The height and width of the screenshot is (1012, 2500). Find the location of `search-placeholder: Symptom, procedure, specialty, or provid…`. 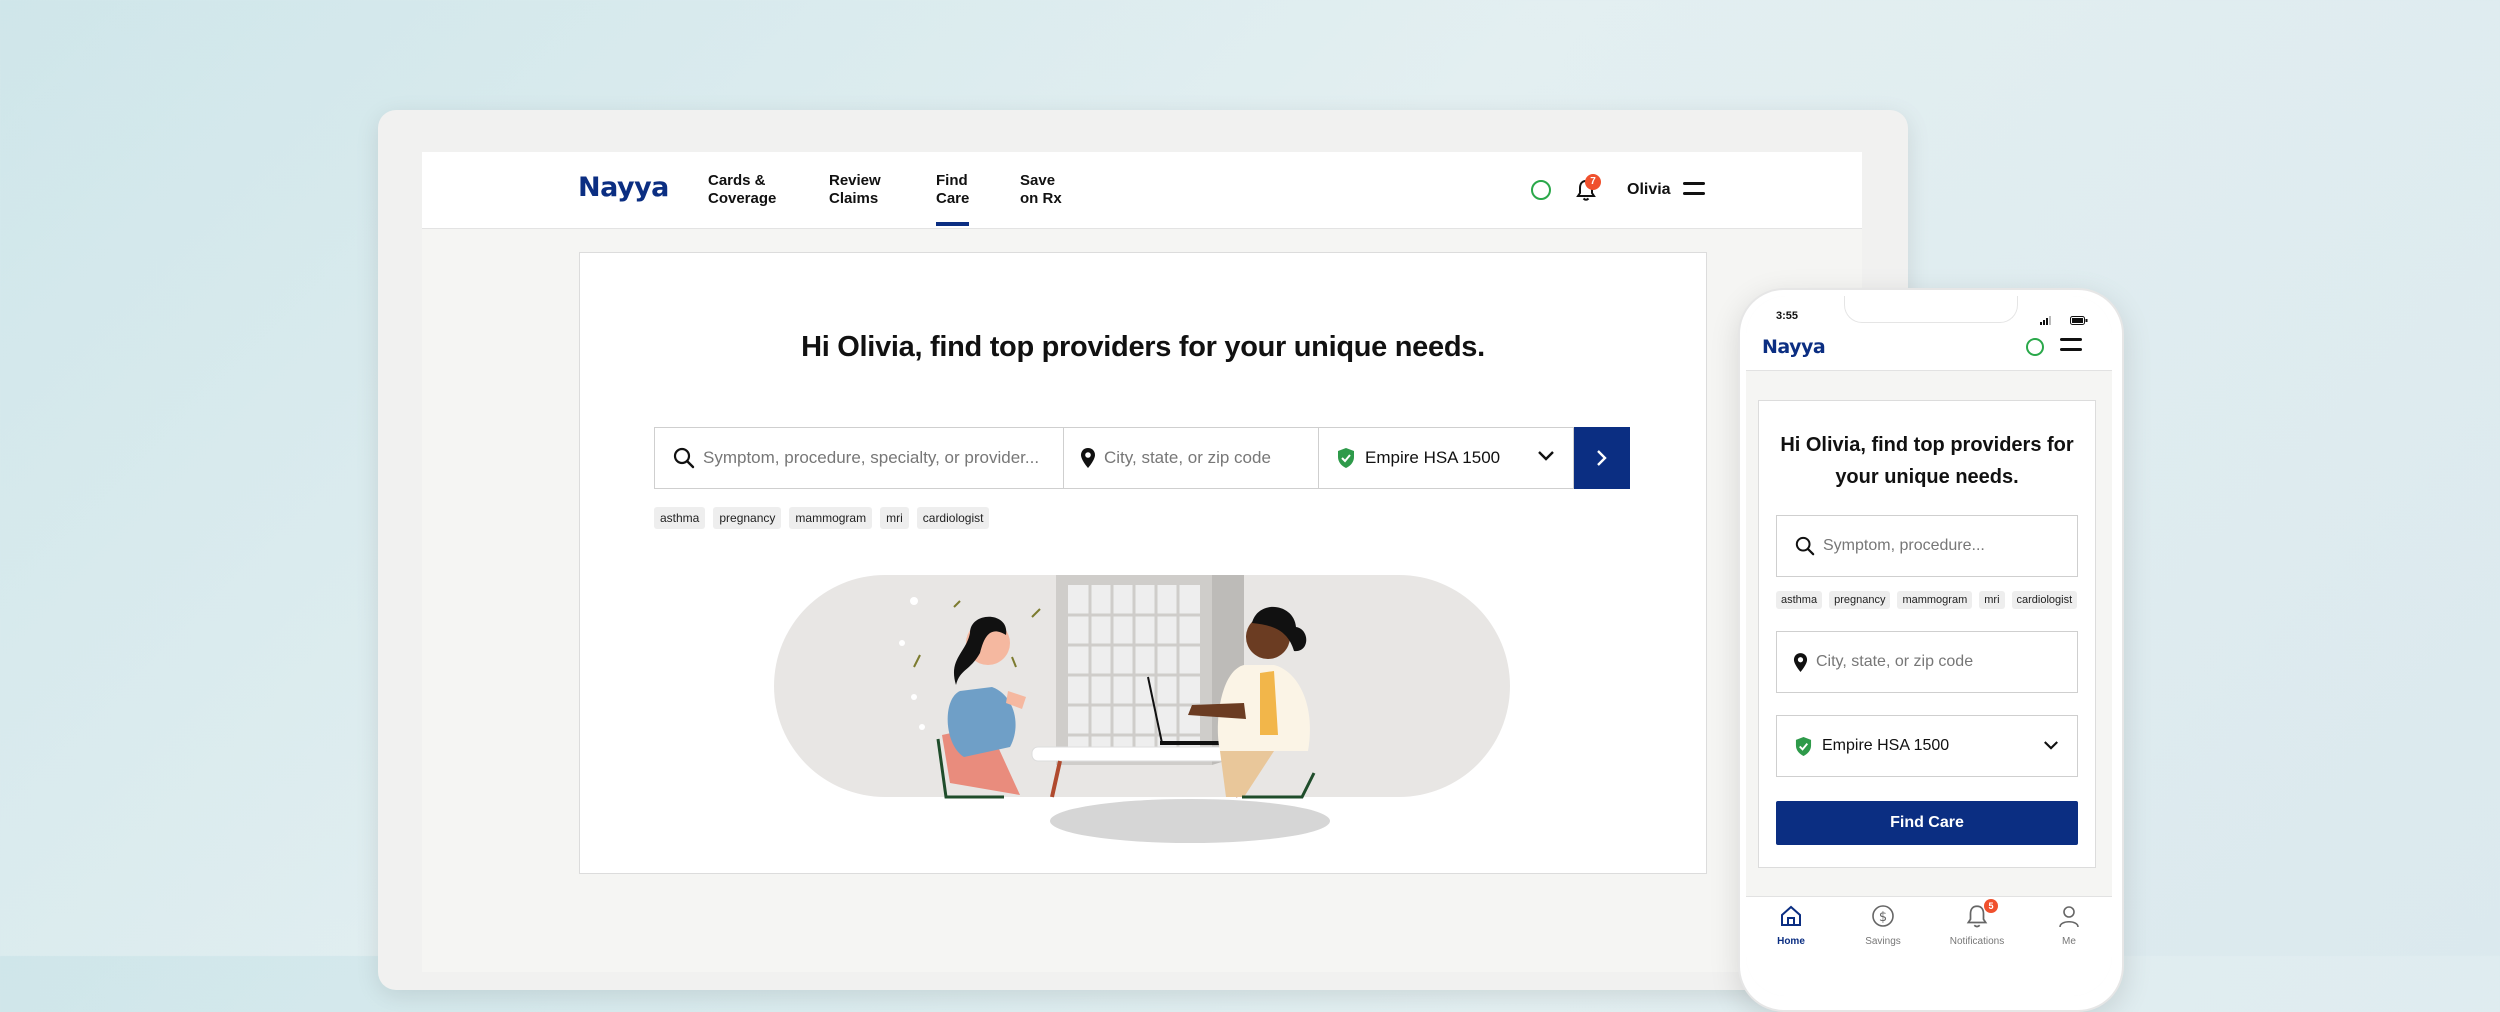

search-placeholder: Symptom, procedure, specialty, or provid… is located at coordinates (871, 457).